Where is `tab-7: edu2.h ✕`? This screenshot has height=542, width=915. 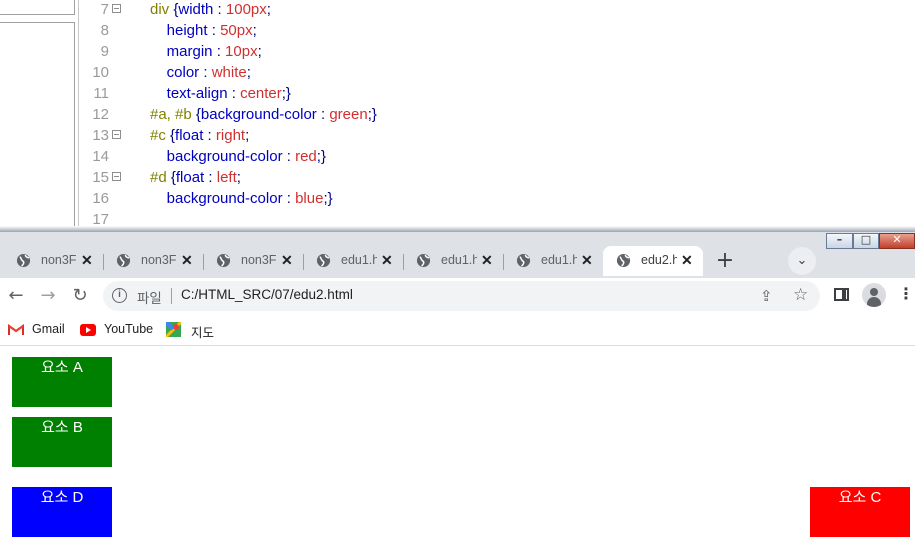
tab-7: edu2.h ✕ is located at coordinates (653, 261).